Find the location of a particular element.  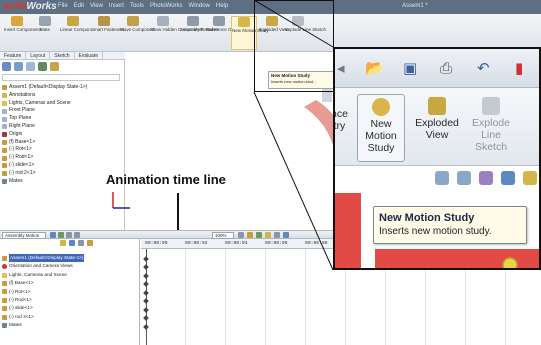

tree-item: Lights, Cameras and Scene is located at coordinates (44, 104).